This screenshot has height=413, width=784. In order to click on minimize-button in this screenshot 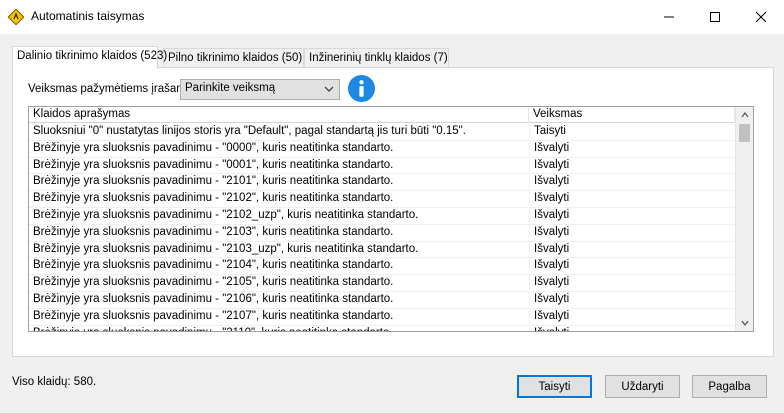, I will do `click(669, 17)`.